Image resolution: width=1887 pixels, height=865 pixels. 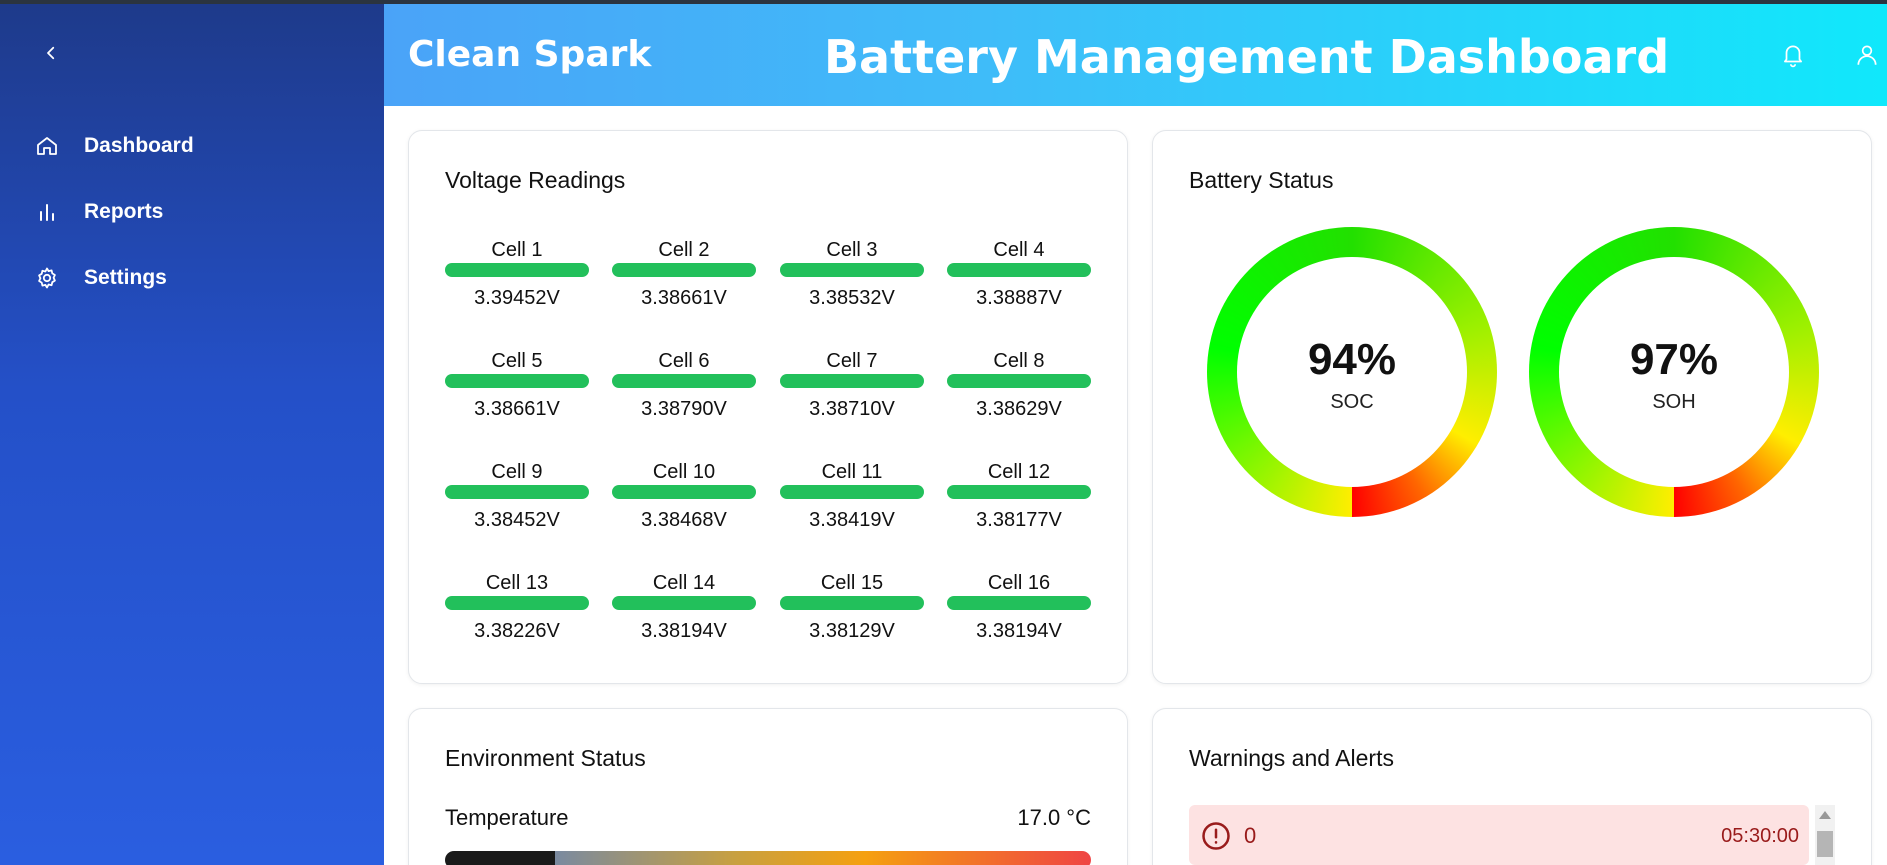 I want to click on user-profile-button, so click(x=1868, y=56).